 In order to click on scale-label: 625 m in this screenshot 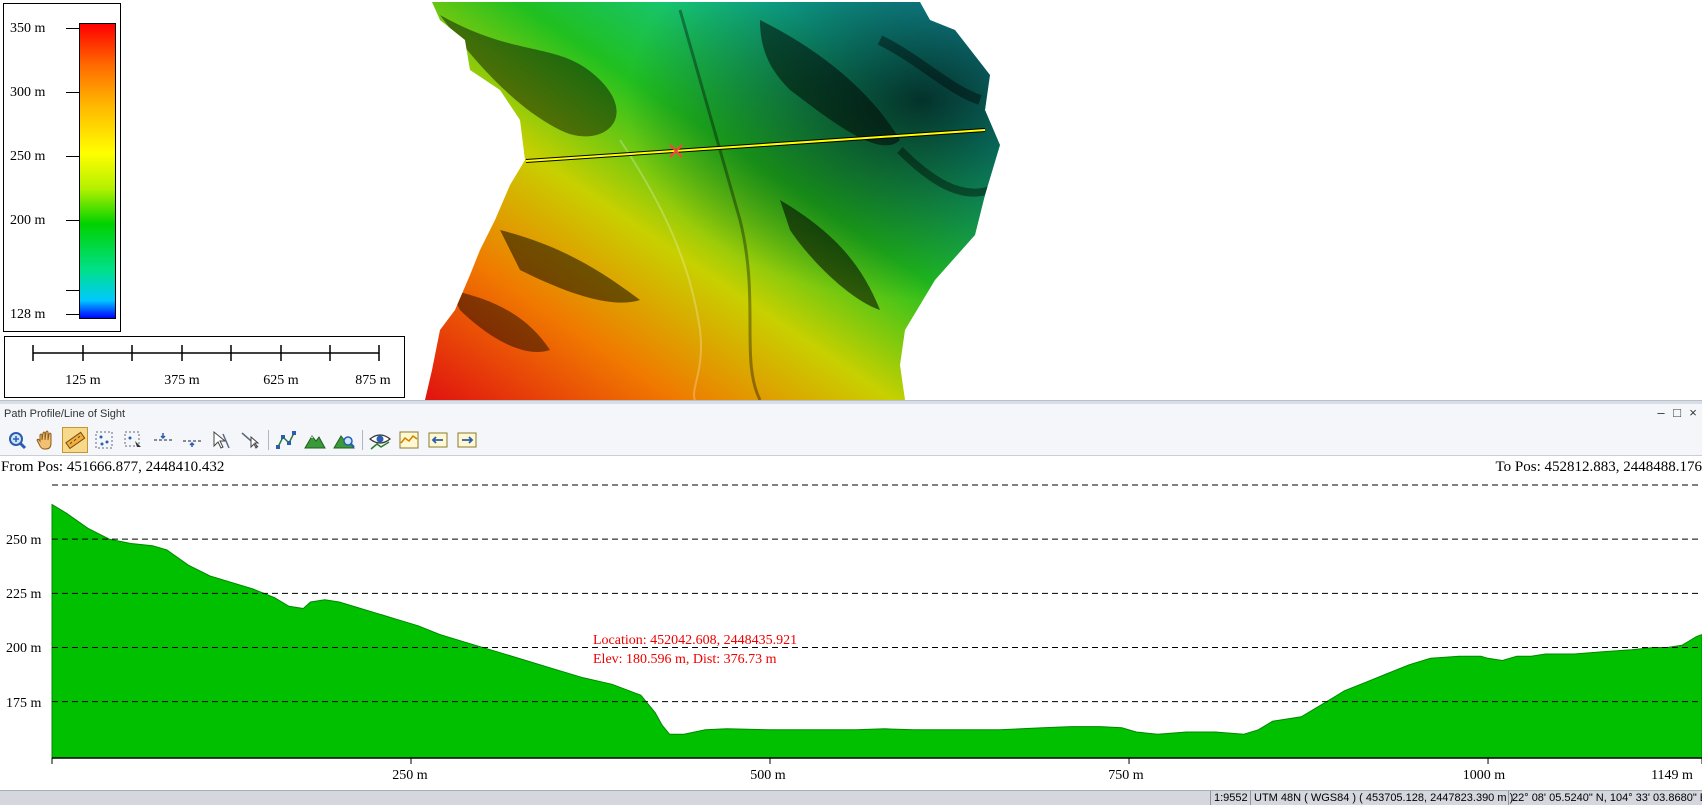, I will do `click(281, 380)`.